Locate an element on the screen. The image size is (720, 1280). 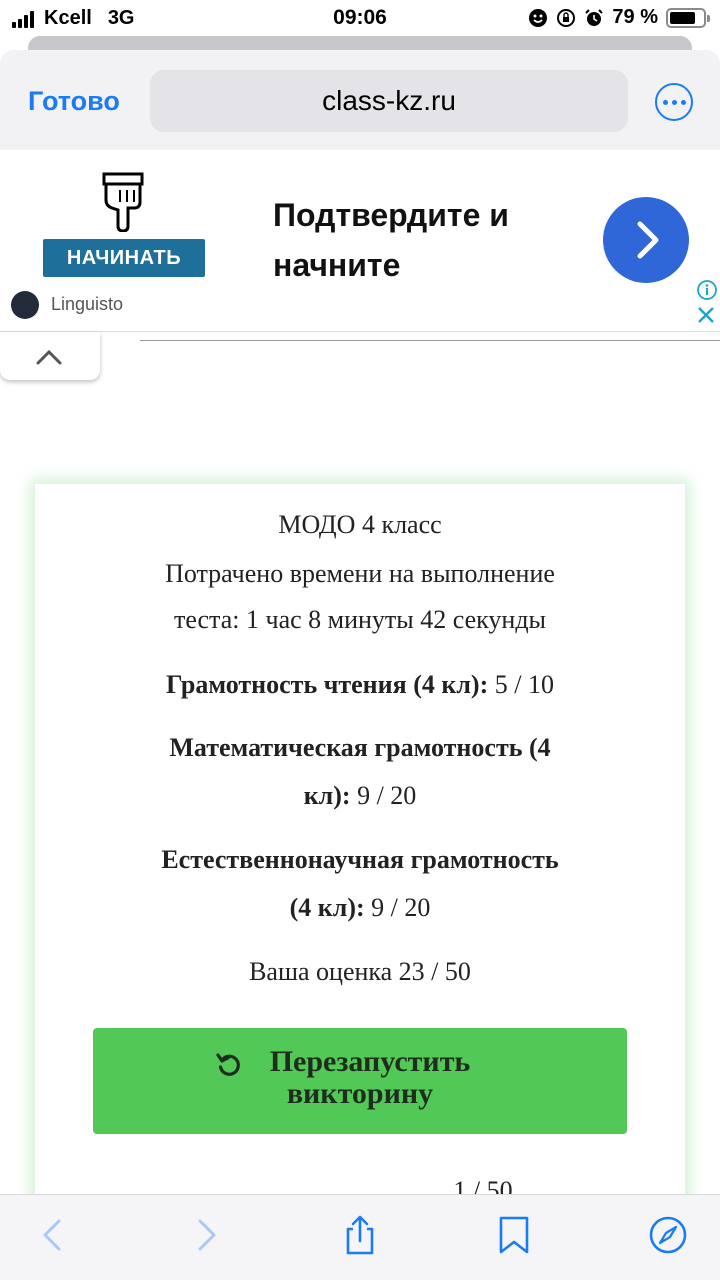
bookmarks-icon is located at coordinates (514, 1235).